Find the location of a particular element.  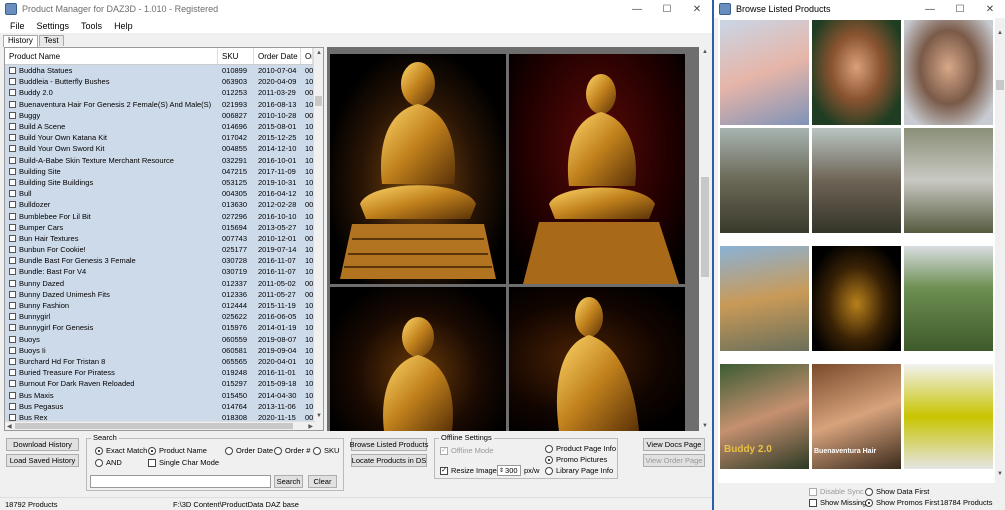

product-page-info-radio: Product Page Info is located at coordinates (580, 448).